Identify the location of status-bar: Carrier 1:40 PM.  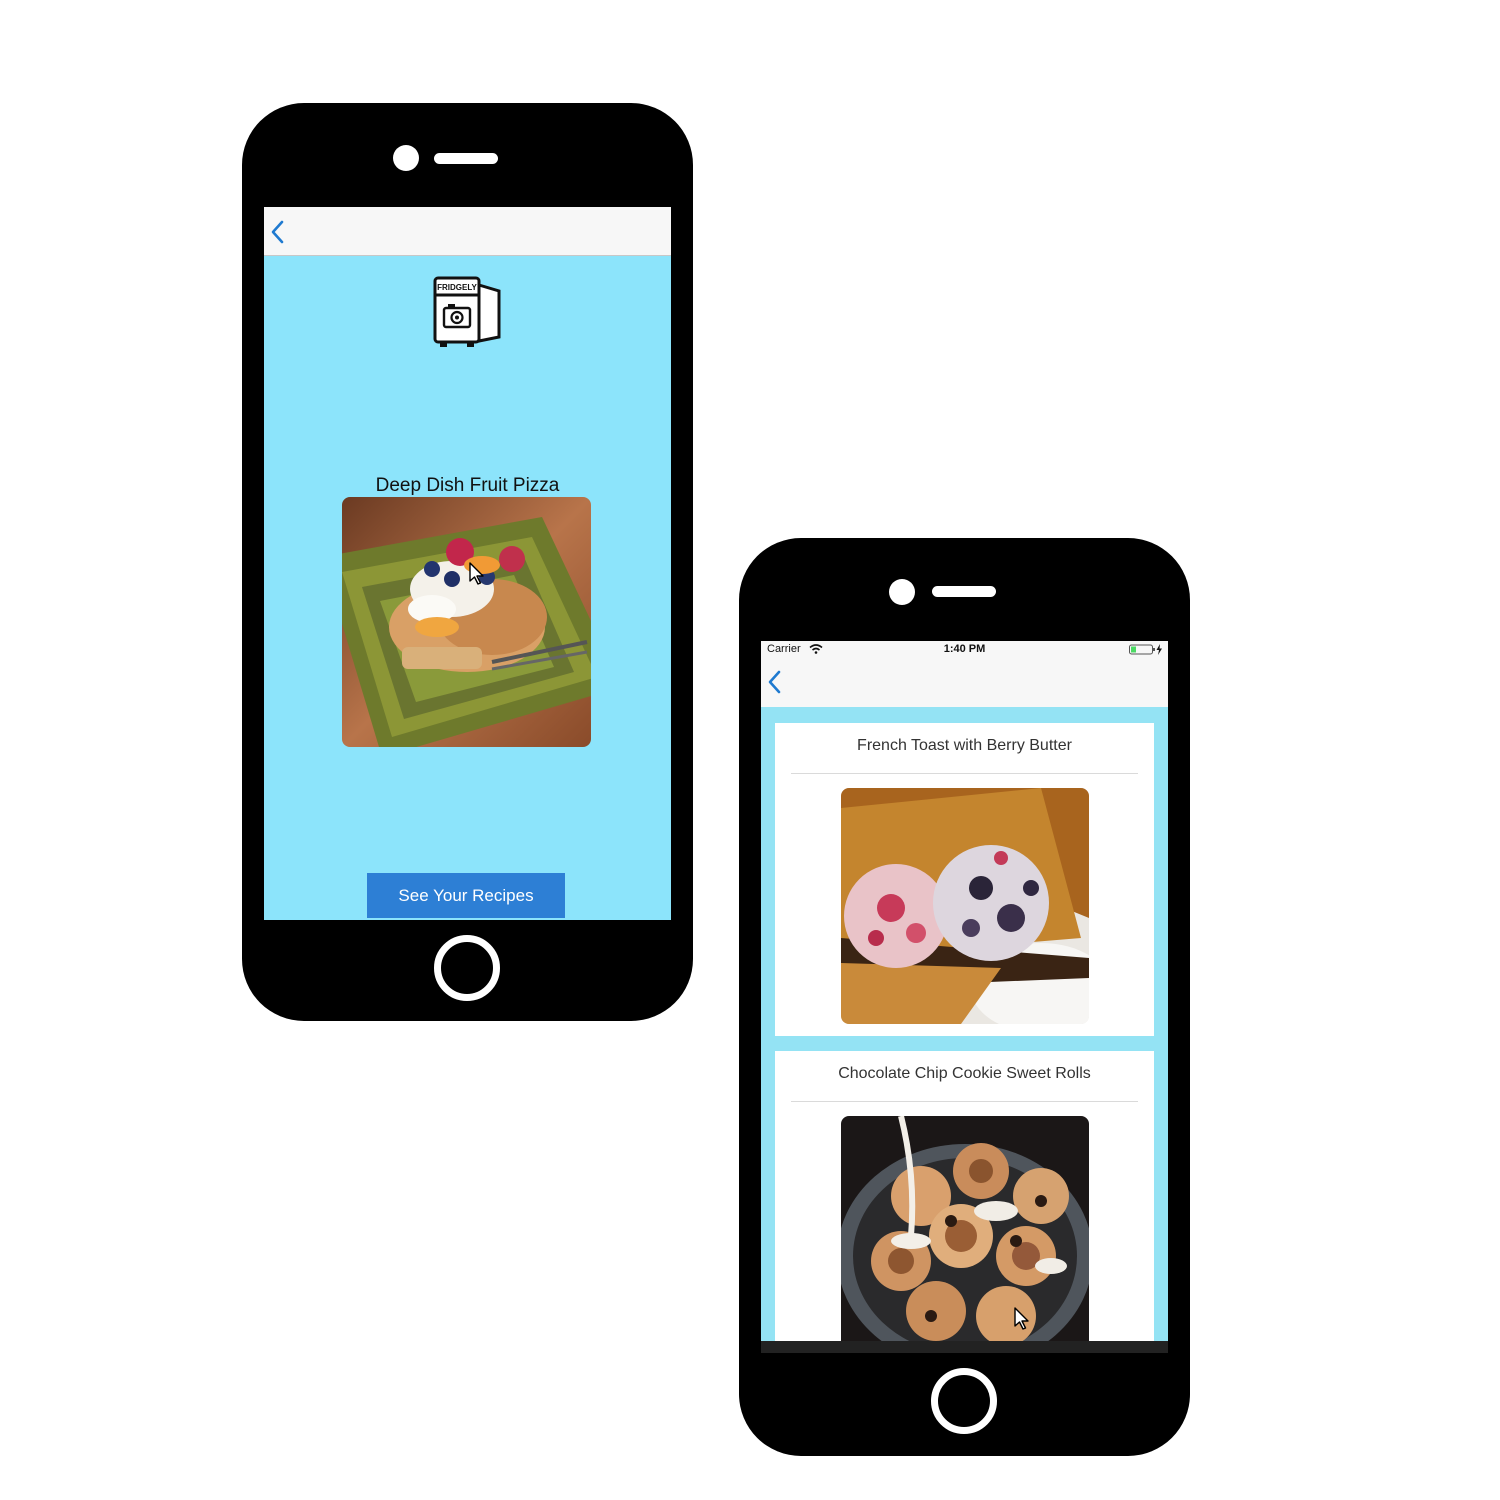
(964, 649).